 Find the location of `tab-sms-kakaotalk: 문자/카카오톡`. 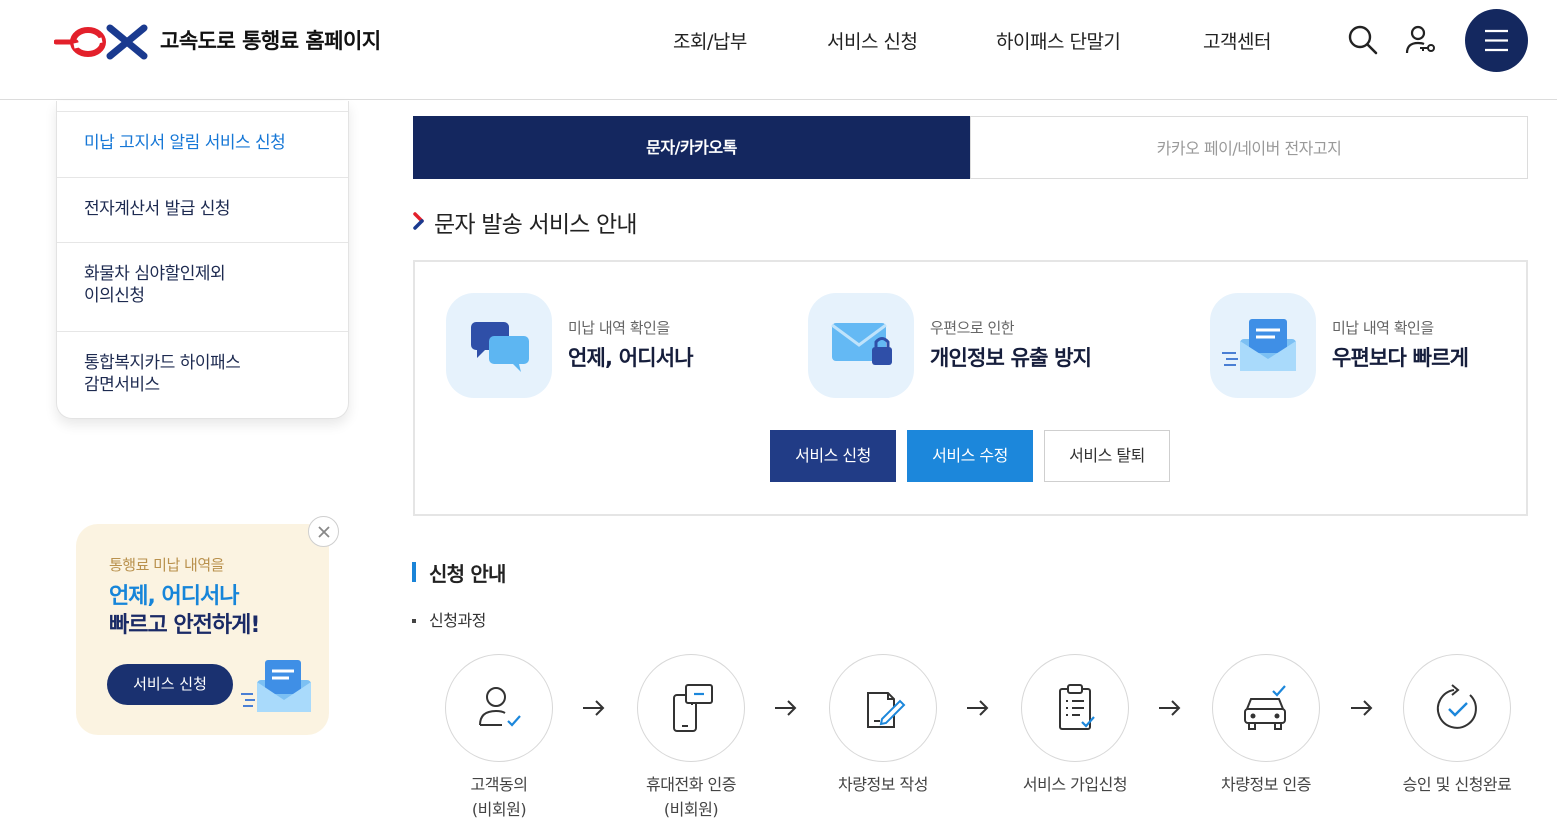

tab-sms-kakaotalk: 문자/카카오톡 is located at coordinates (691, 147).